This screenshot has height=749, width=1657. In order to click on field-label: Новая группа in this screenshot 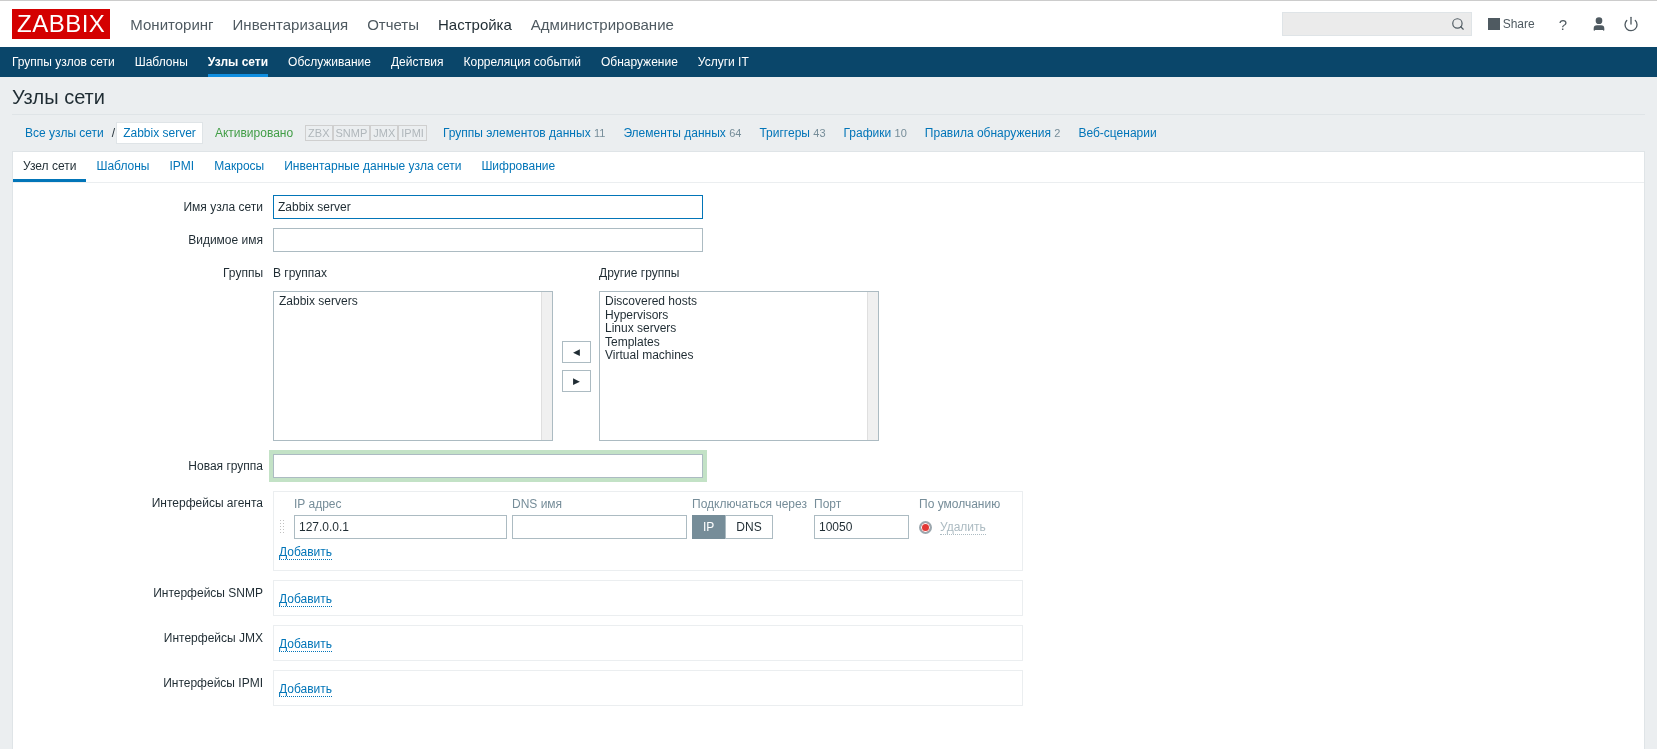, I will do `click(225, 466)`.